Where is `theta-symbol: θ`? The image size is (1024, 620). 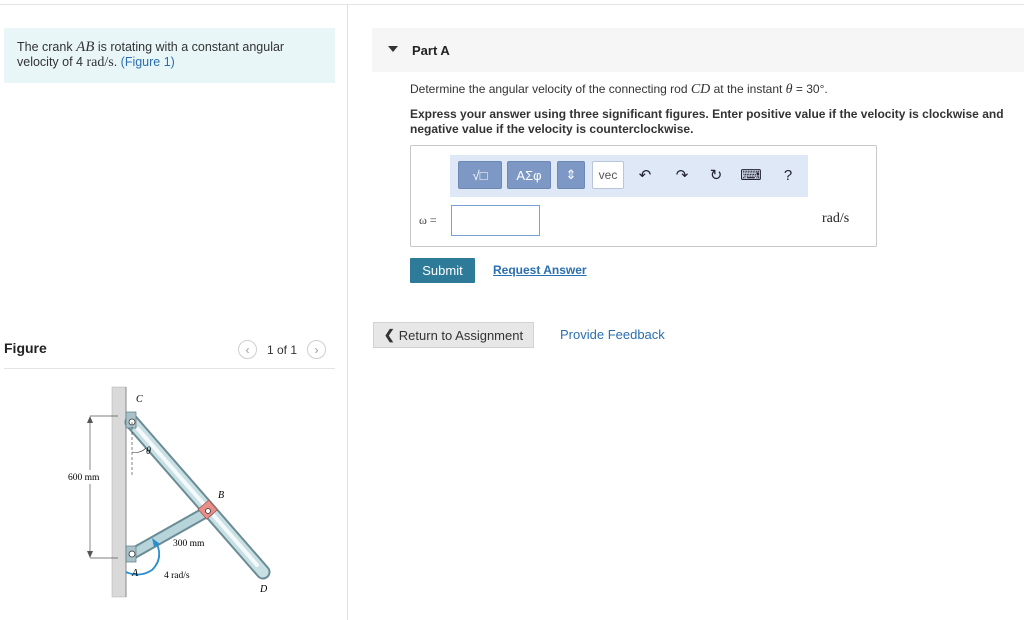 theta-symbol: θ is located at coordinates (789, 89).